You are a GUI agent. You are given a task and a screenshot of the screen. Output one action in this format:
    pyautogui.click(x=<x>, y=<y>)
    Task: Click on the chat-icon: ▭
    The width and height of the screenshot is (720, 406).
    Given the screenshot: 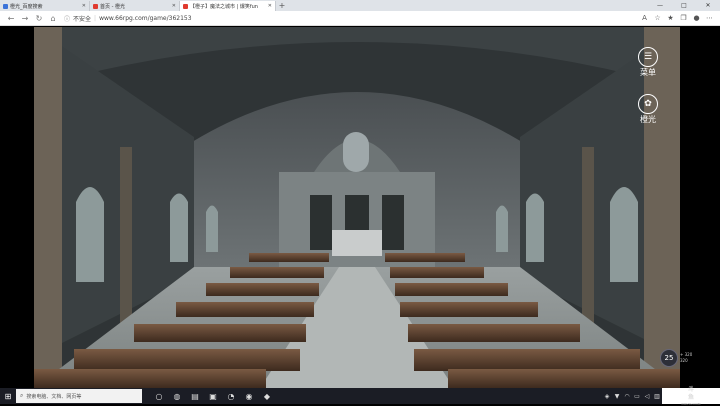 What is the action you would take?
    pyautogui.click(x=637, y=396)
    